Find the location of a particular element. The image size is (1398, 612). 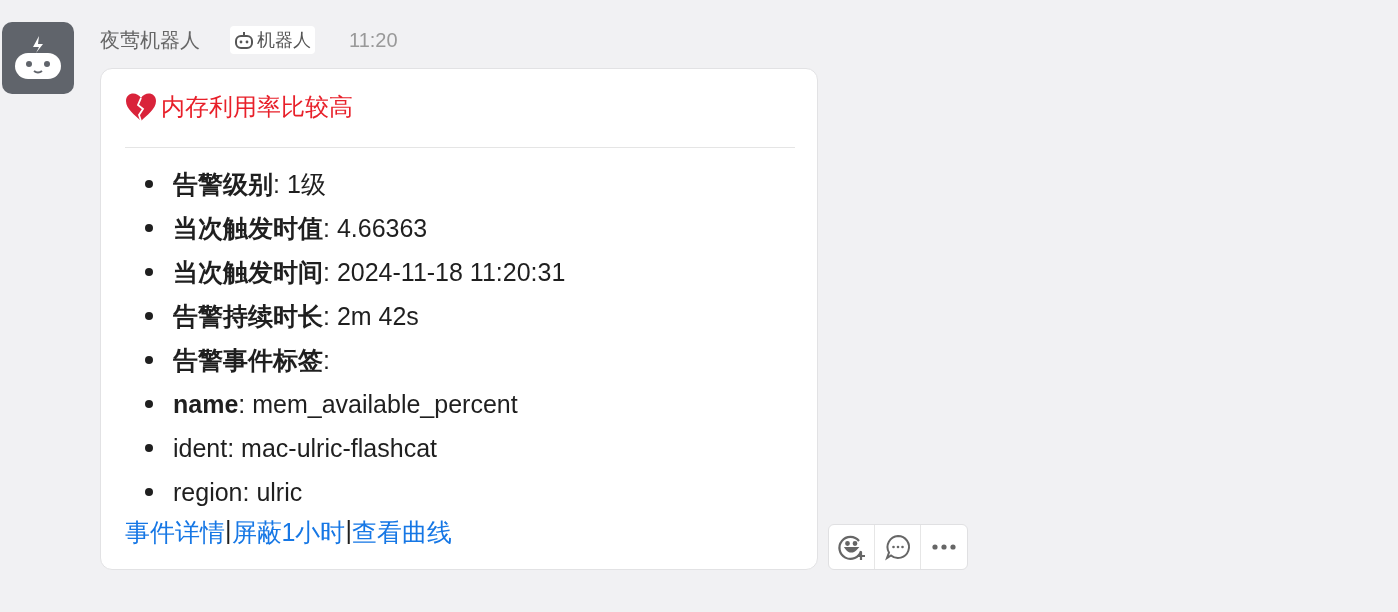

alert-detail: region: ulric is located at coordinates (238, 492).